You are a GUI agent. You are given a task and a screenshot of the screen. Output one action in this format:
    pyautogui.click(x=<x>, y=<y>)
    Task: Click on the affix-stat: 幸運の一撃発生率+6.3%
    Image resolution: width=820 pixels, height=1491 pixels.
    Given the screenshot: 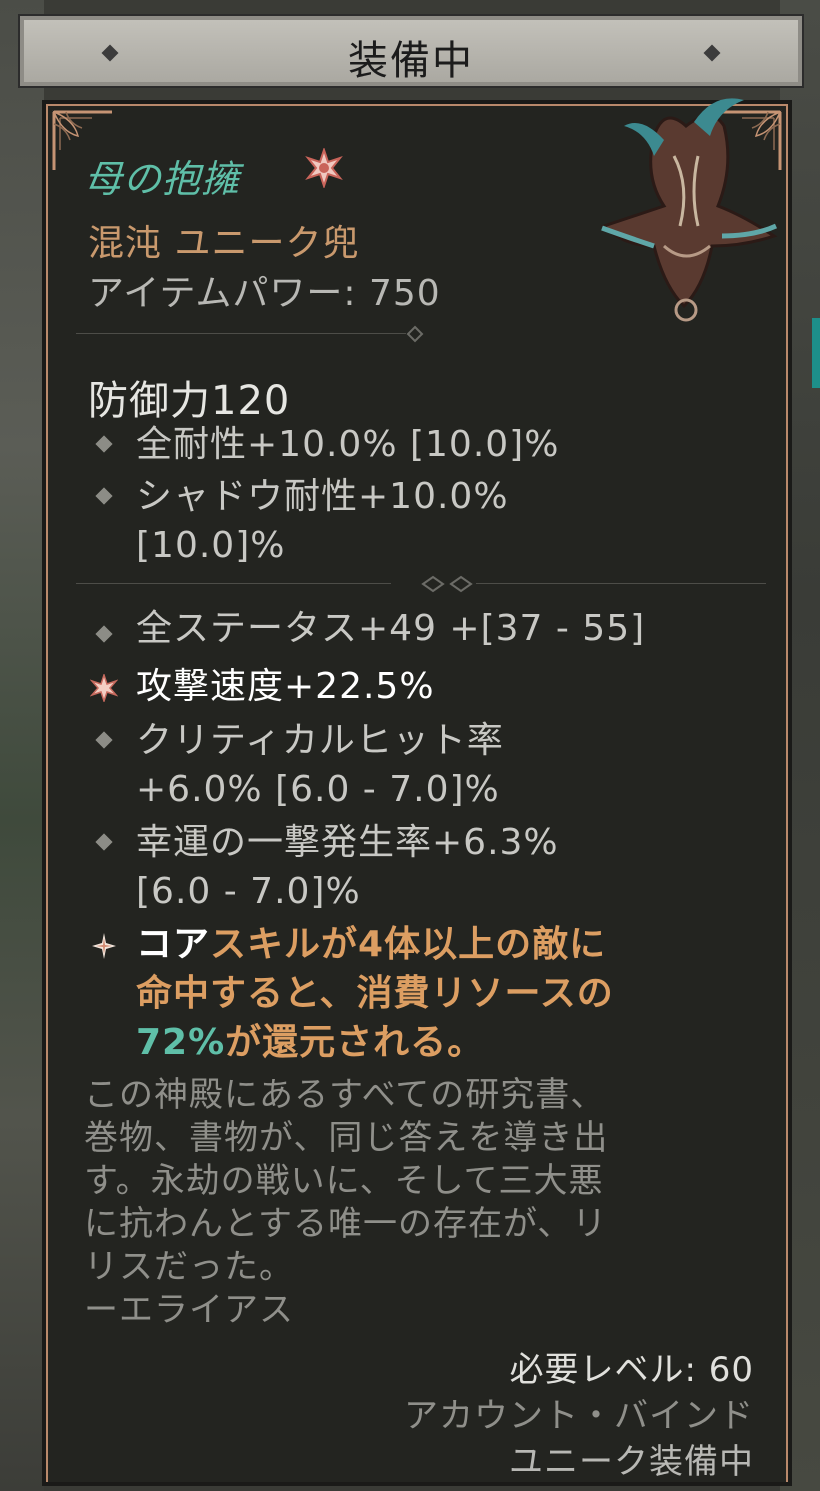 What is the action you would take?
    pyautogui.click(x=347, y=842)
    